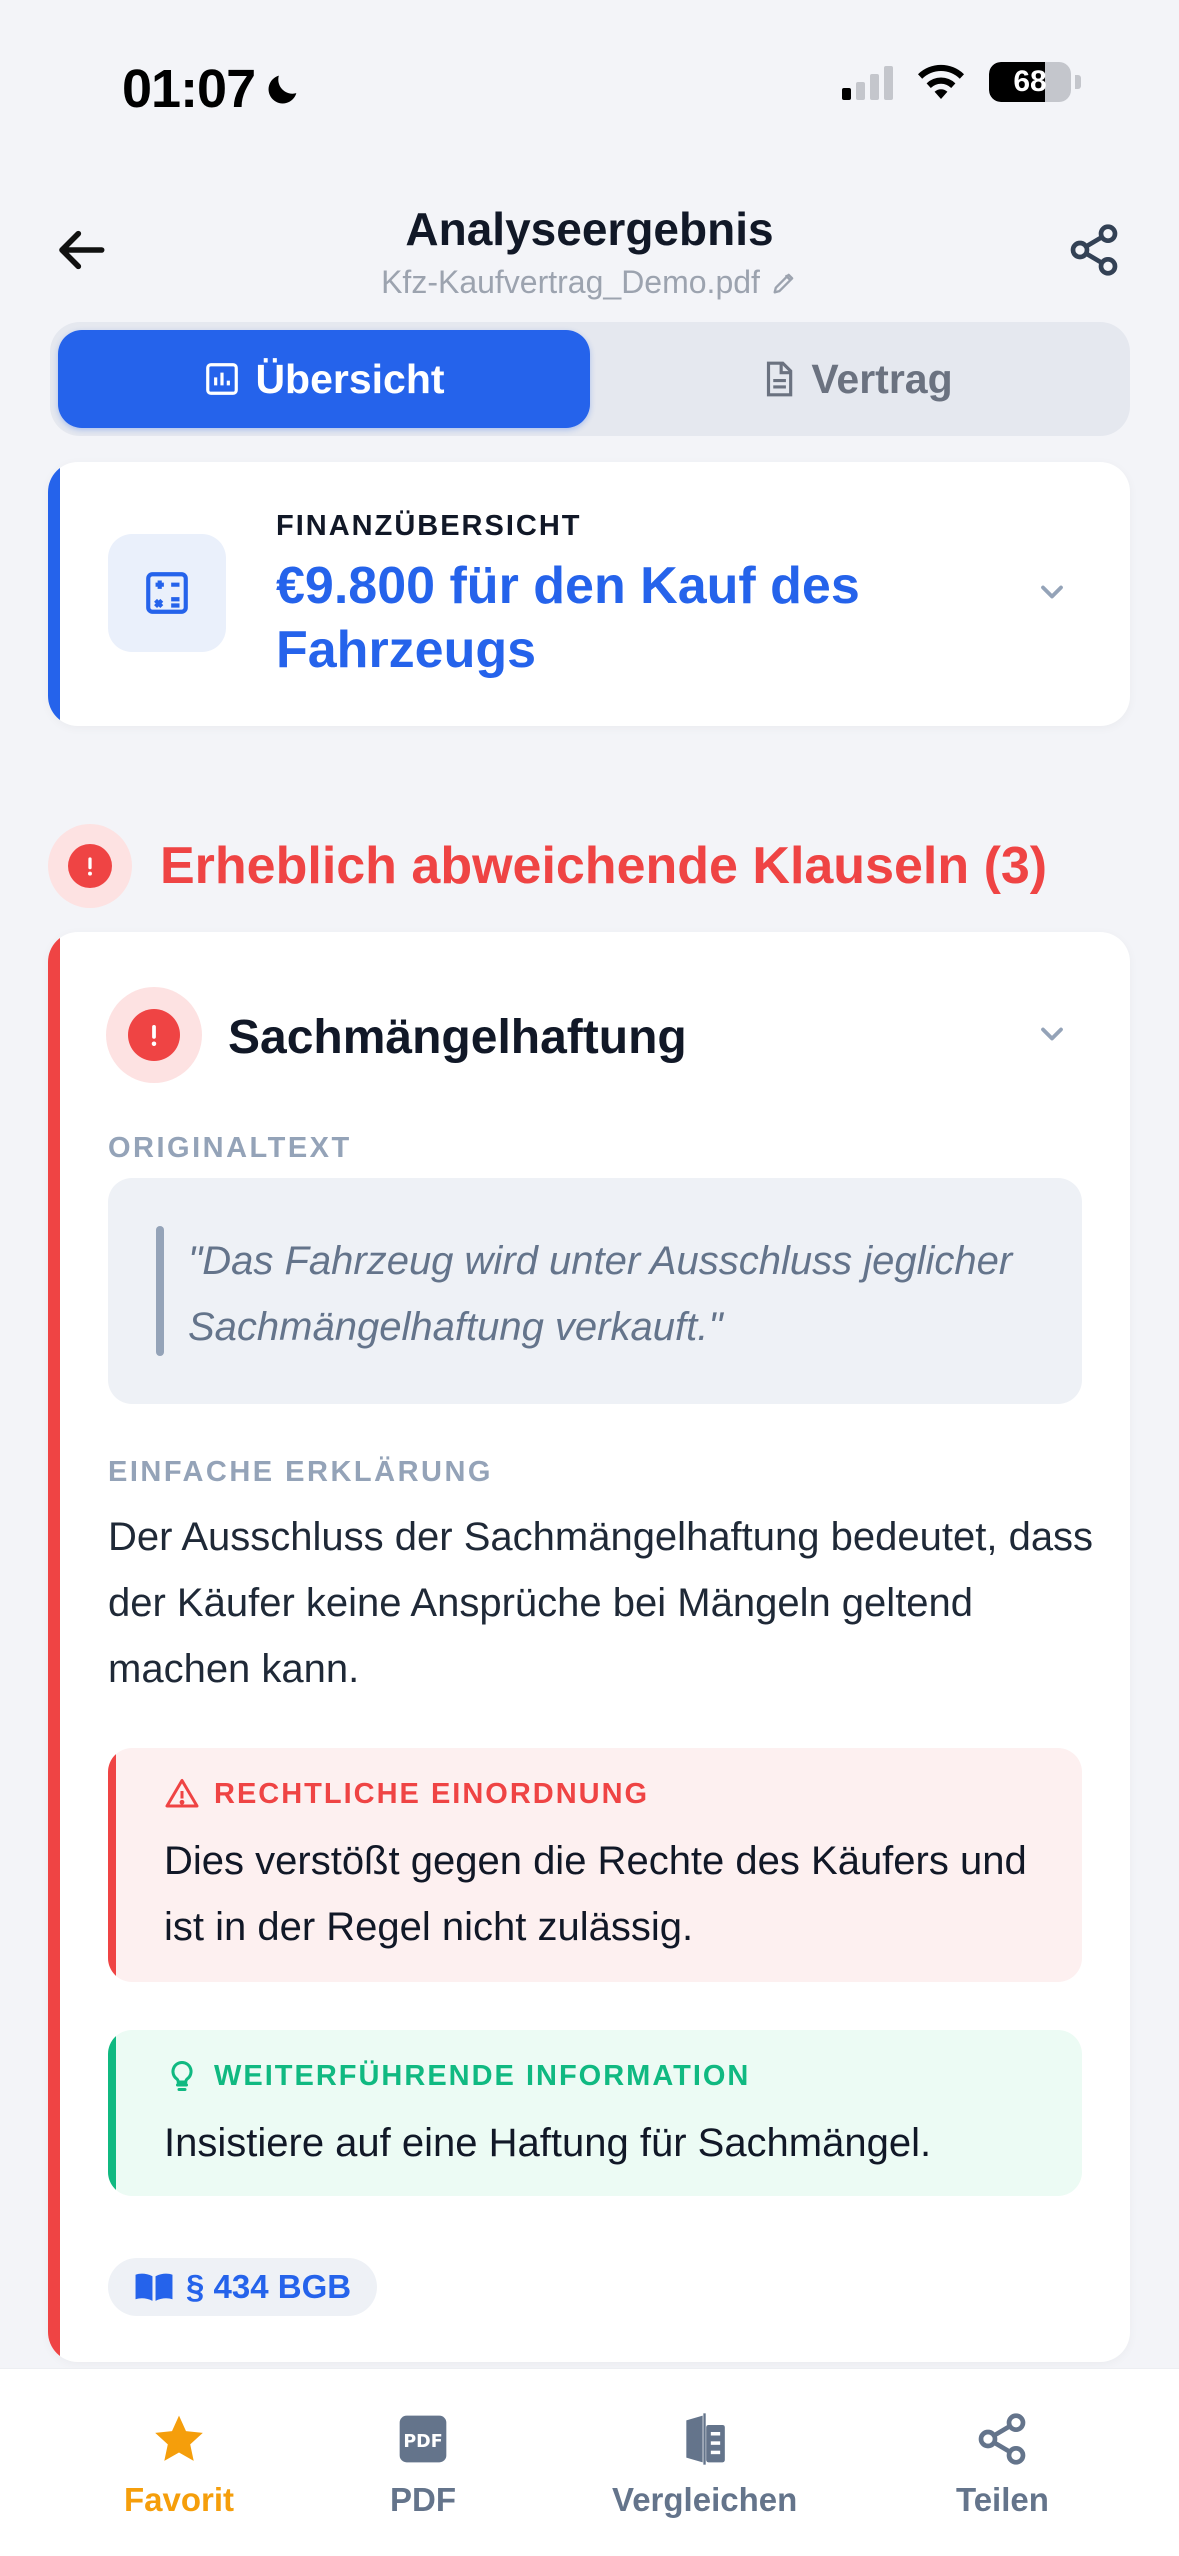 This screenshot has height=2556, width=1179. I want to click on tab-favorite: Favorit, so click(179, 2465).